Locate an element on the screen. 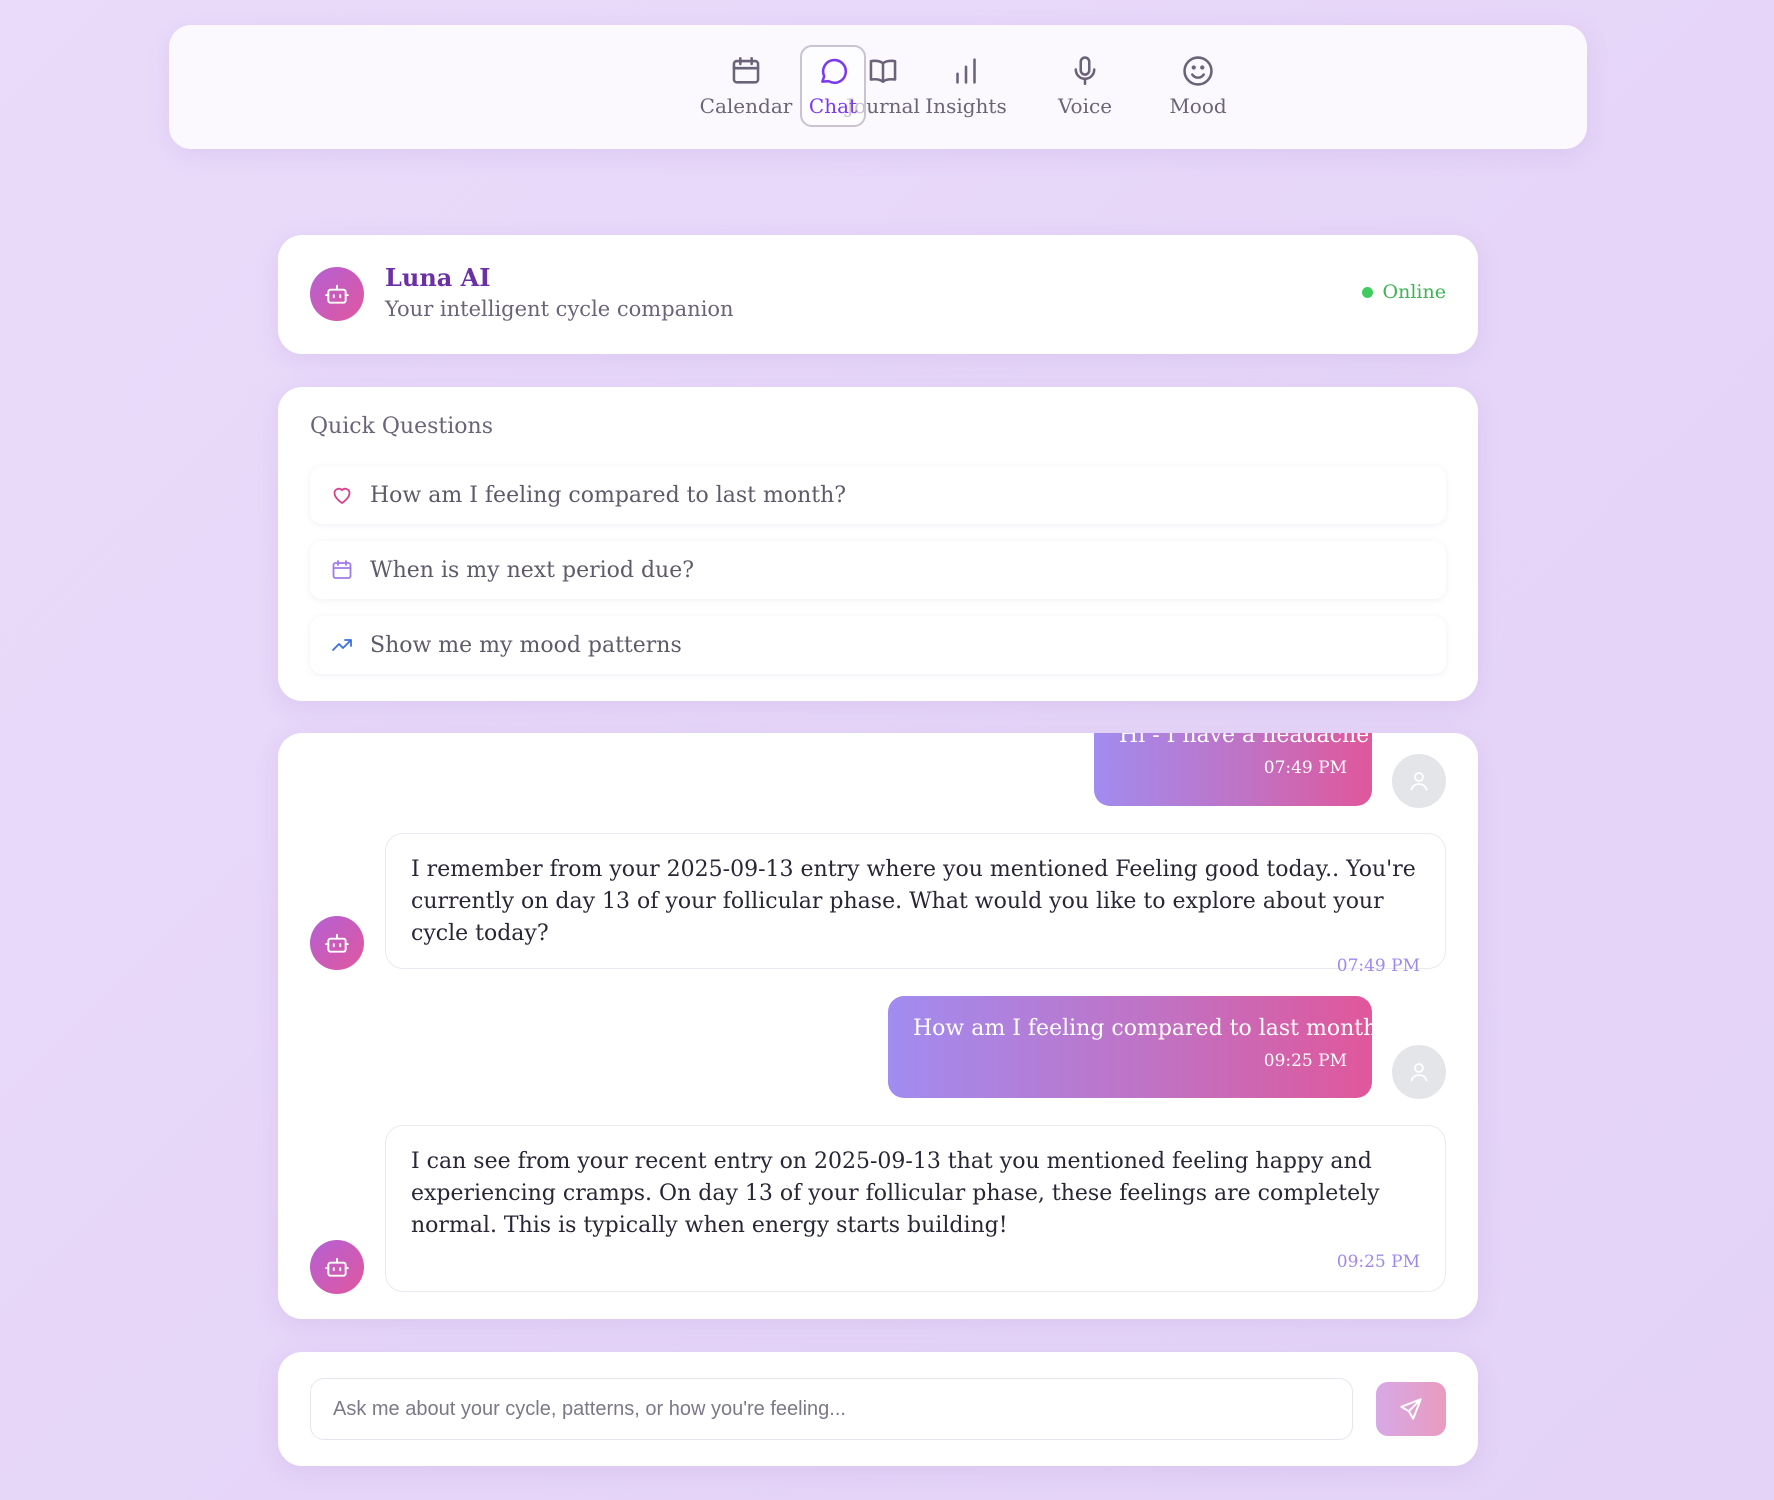 This screenshot has height=1500, width=1774. nav-item-calendar: Calendar is located at coordinates (746, 86).